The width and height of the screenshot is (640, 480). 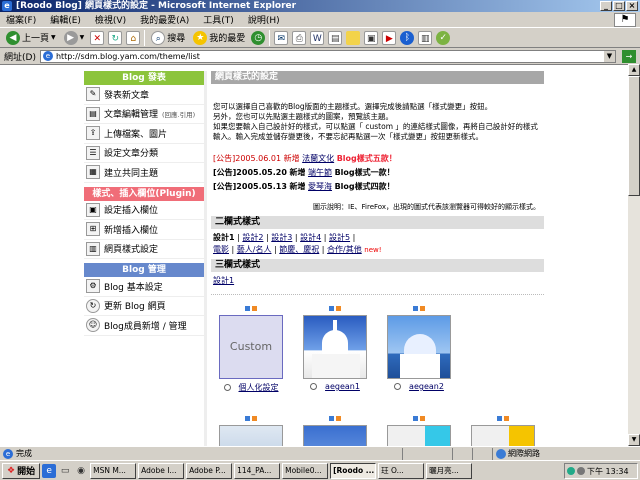 I want to click on category-holiday: 節慶、慶祝, so click(x=299, y=249).